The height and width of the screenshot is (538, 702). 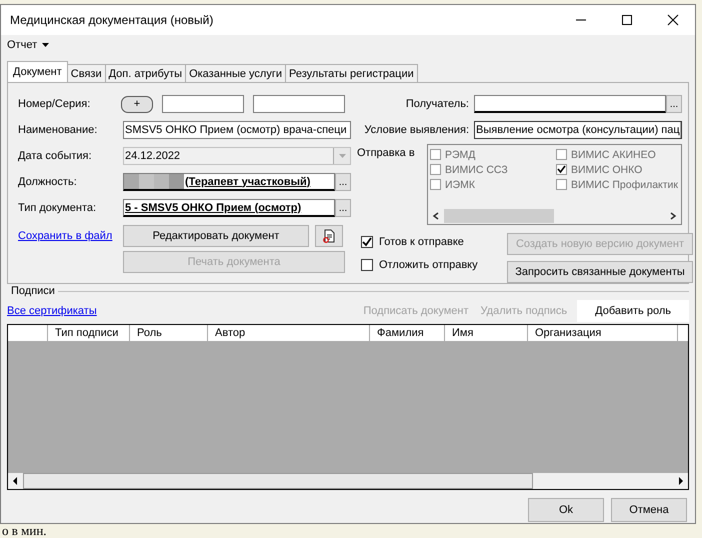 What do you see at coordinates (145, 73) in the screenshot?
I see `tab: Доп. атрибуты` at bounding box center [145, 73].